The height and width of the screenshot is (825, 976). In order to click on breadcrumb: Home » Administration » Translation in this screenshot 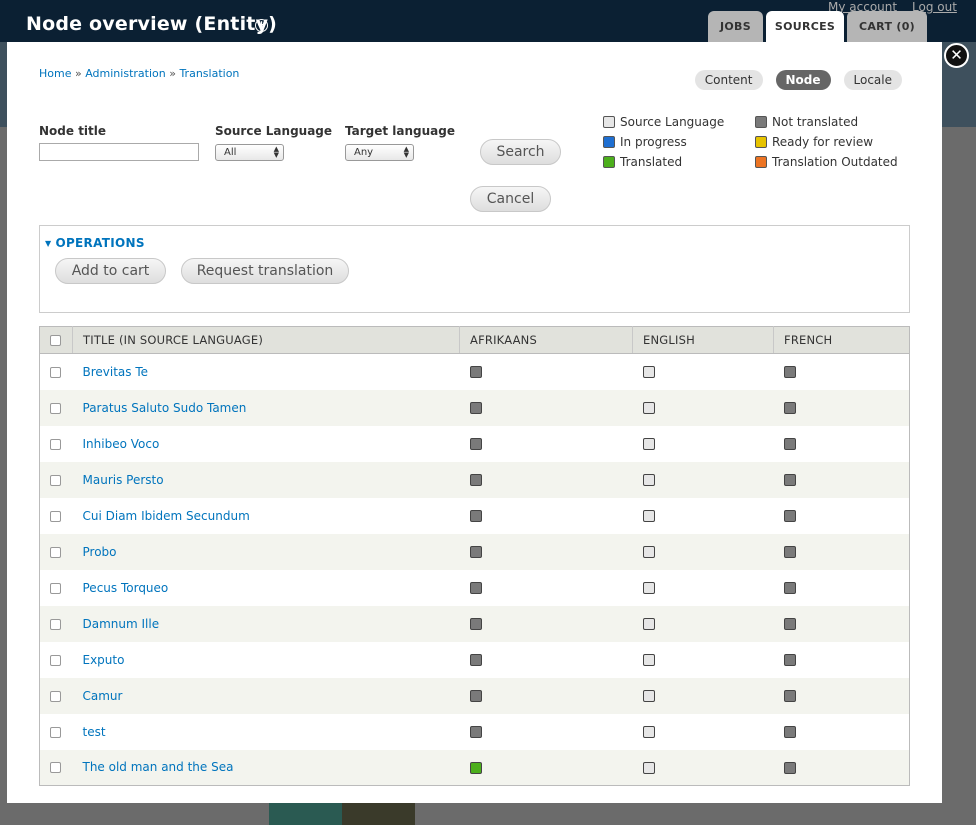, I will do `click(139, 73)`.